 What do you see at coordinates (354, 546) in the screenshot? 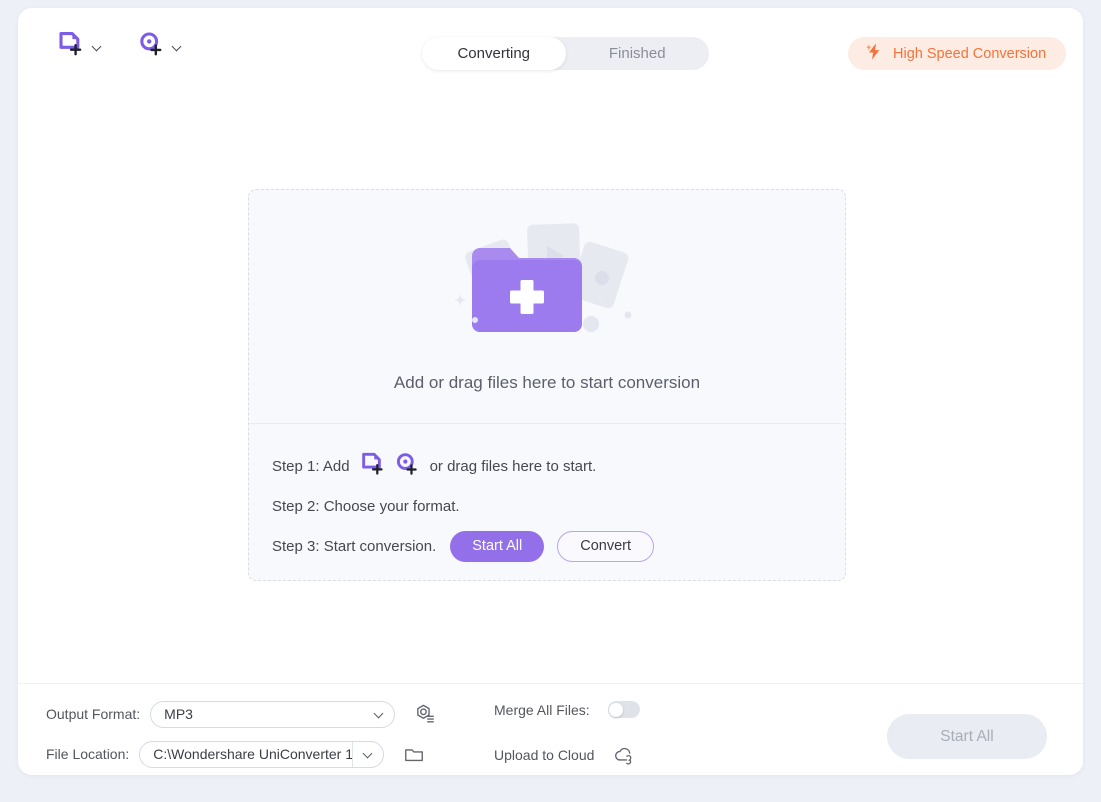
I see `step-3-label: Step 3: Start conversion.` at bounding box center [354, 546].